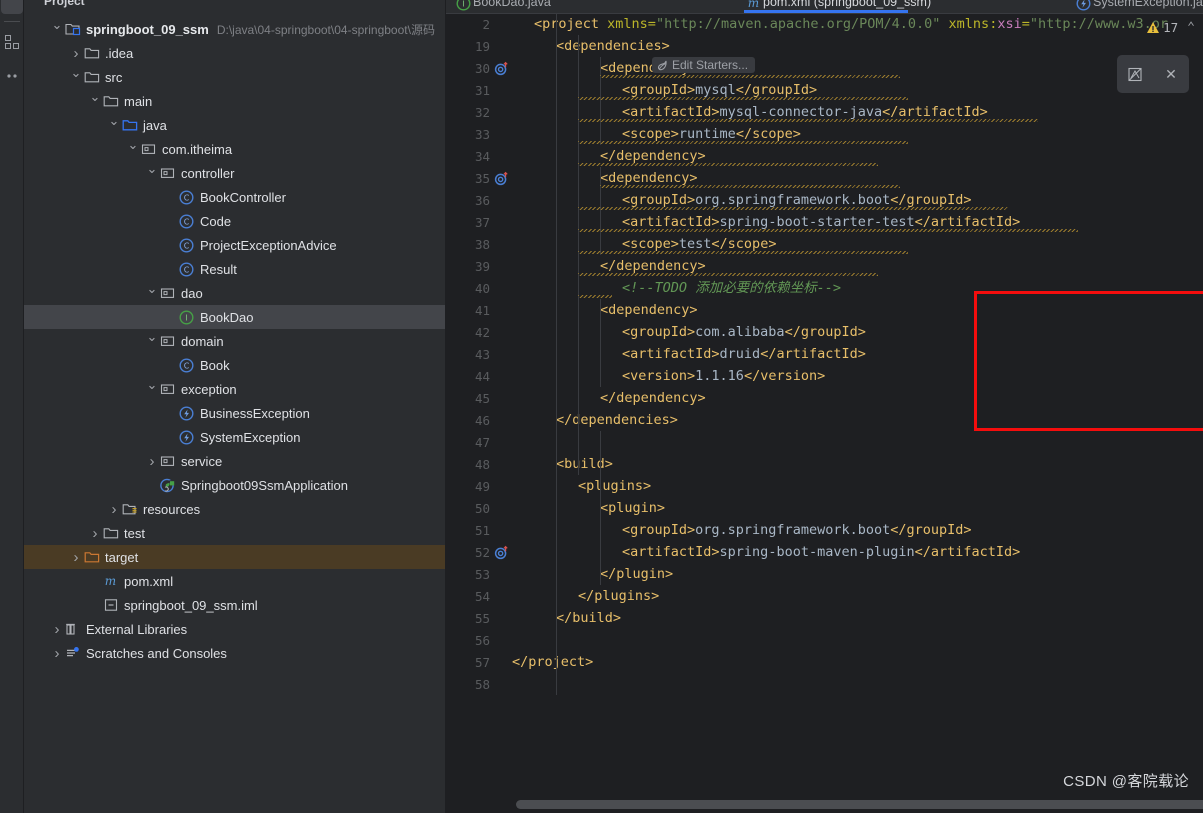 The width and height of the screenshot is (1203, 813). Describe the element at coordinates (479, 486) in the screenshot. I see `gutter-line: 49` at that location.